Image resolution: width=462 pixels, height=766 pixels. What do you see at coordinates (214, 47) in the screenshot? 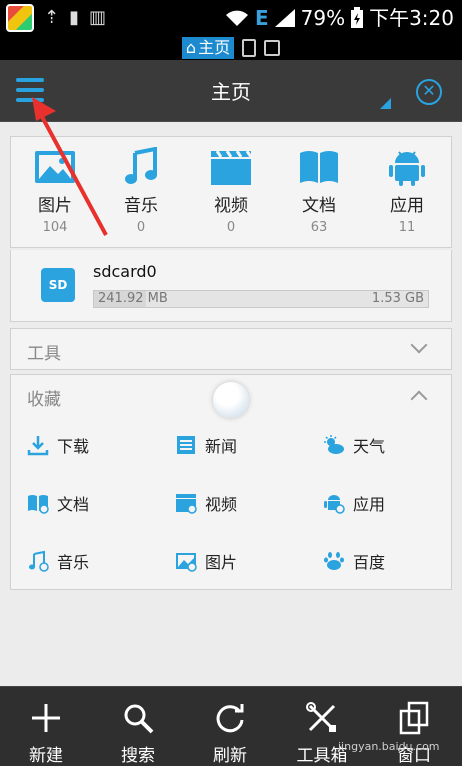
I see `window-tab-home-label: 主页` at bounding box center [214, 47].